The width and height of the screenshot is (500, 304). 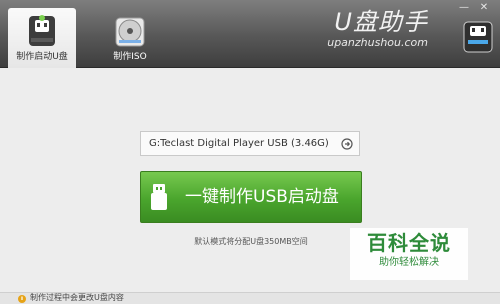 I want to click on watermark: 百科全说 助你轻松解决, so click(x=409, y=254).